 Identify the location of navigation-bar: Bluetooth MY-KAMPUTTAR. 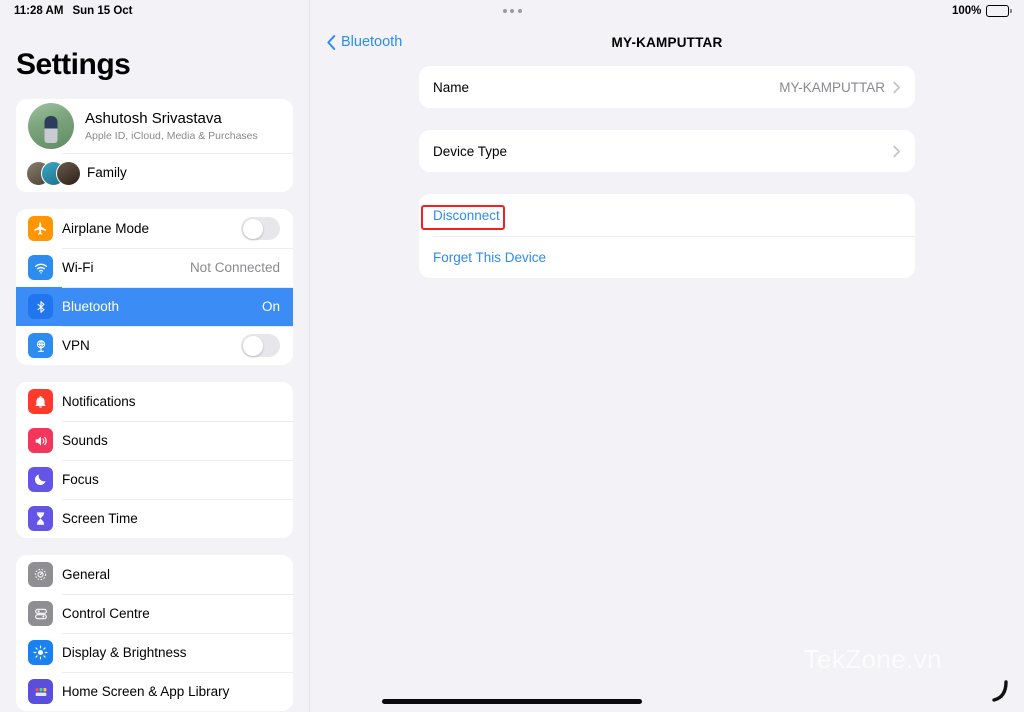
(667, 42).